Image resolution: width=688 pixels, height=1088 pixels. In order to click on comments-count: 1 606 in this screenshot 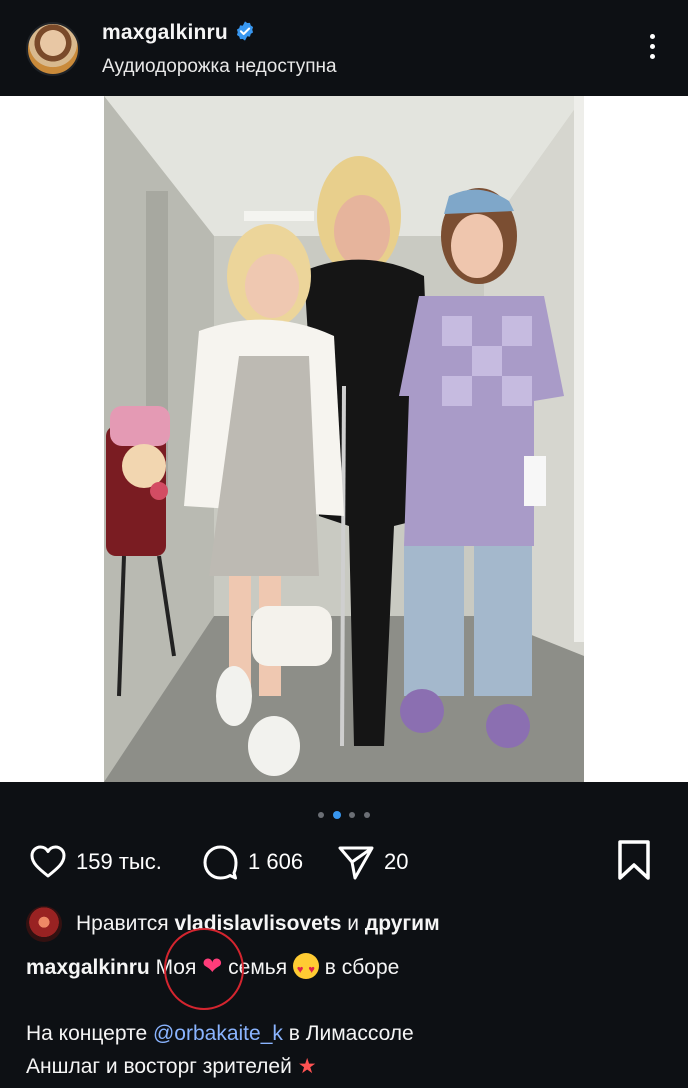, I will do `click(275, 862)`.